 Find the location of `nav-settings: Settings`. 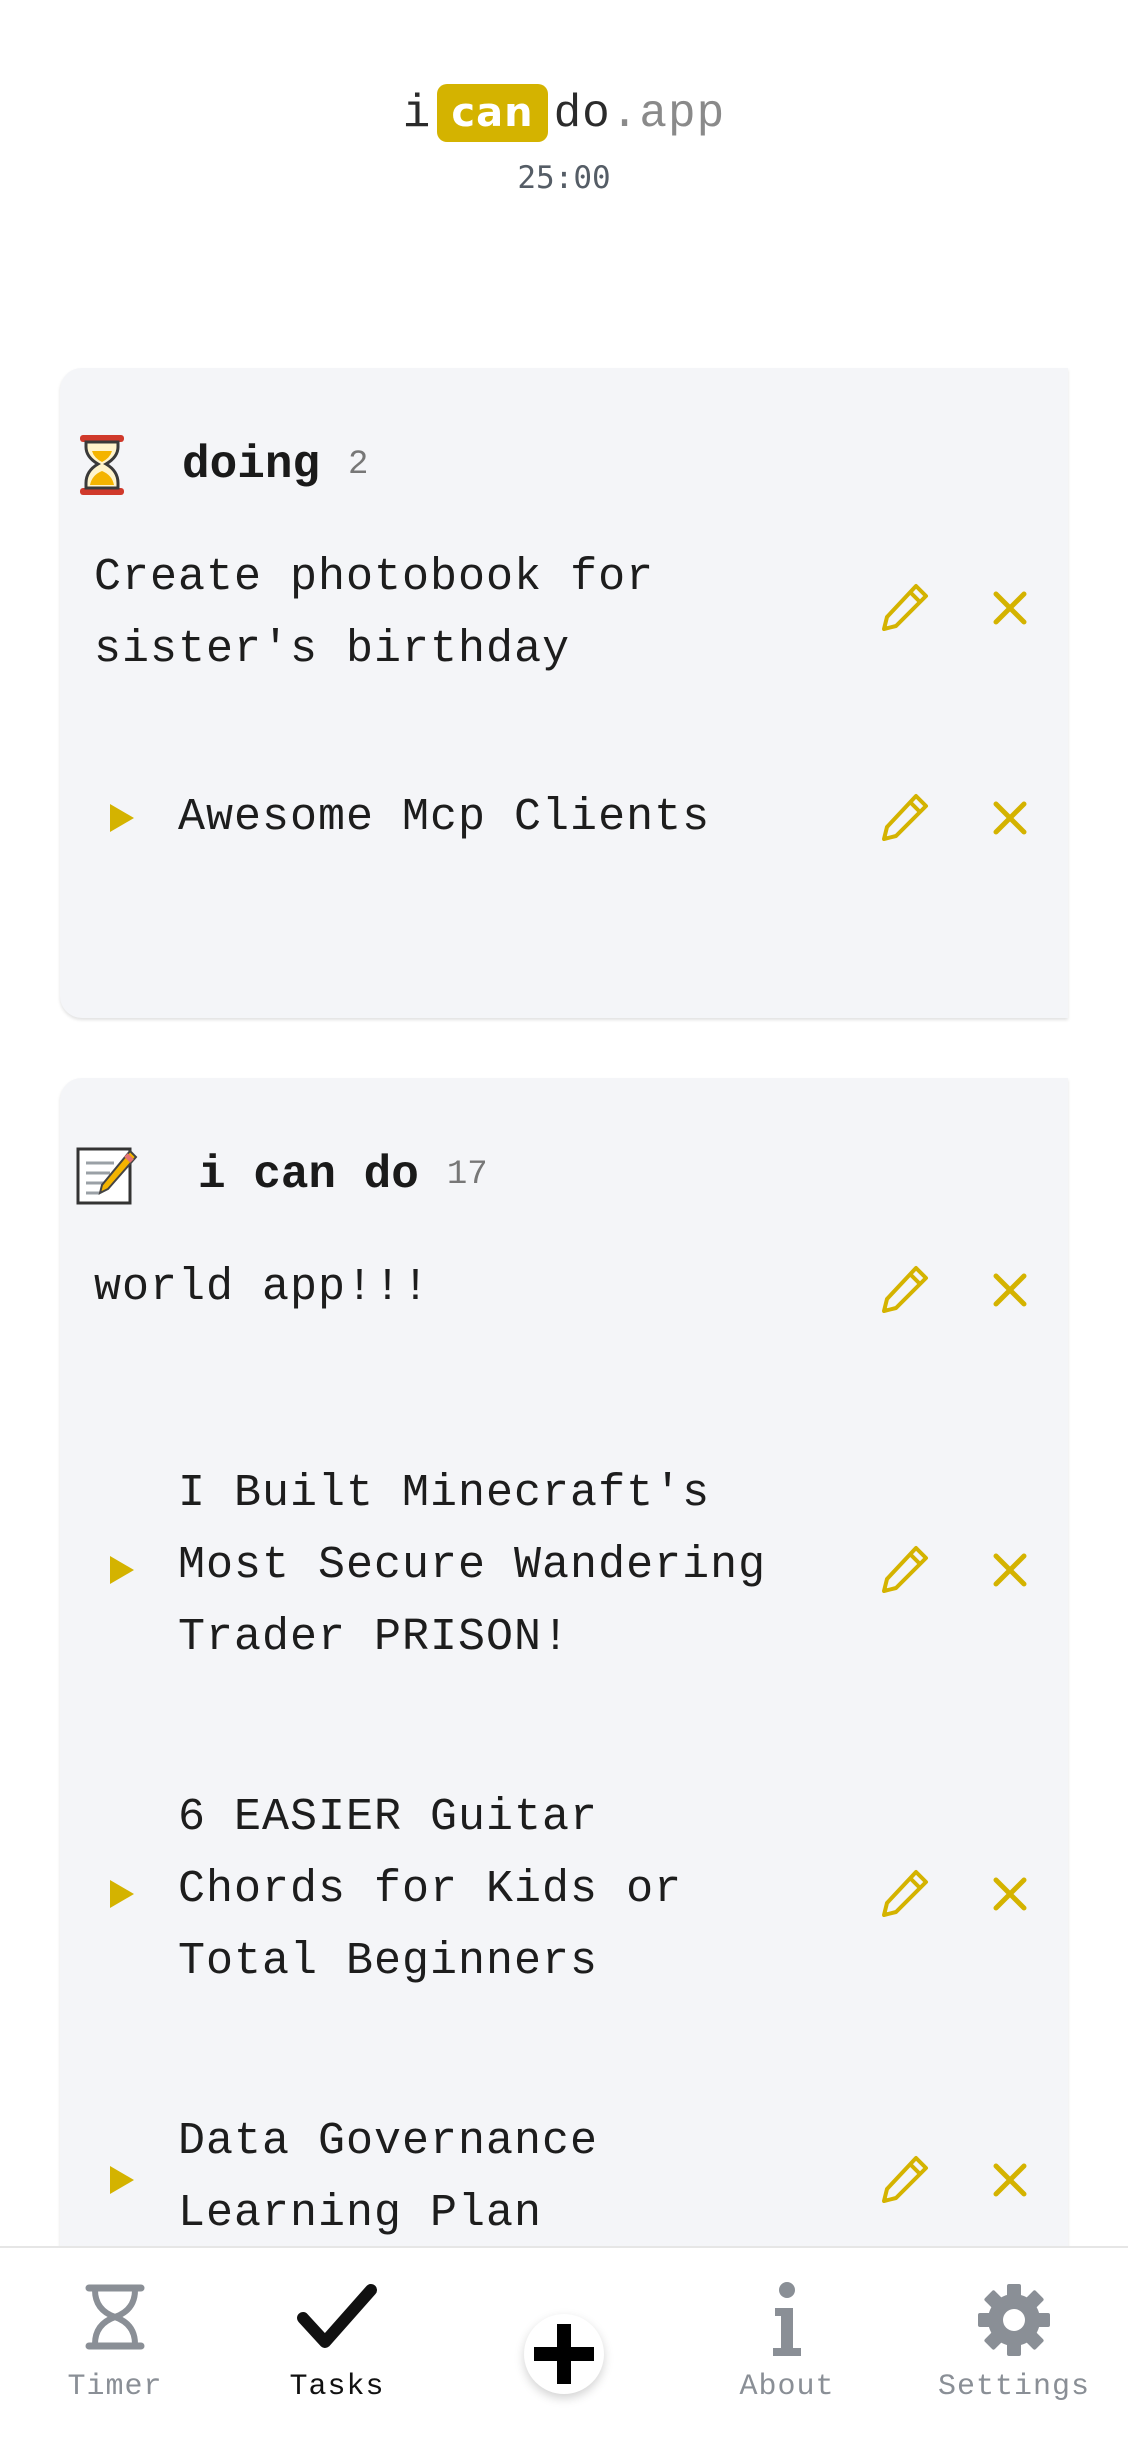

nav-settings: Settings is located at coordinates (1014, 2343).